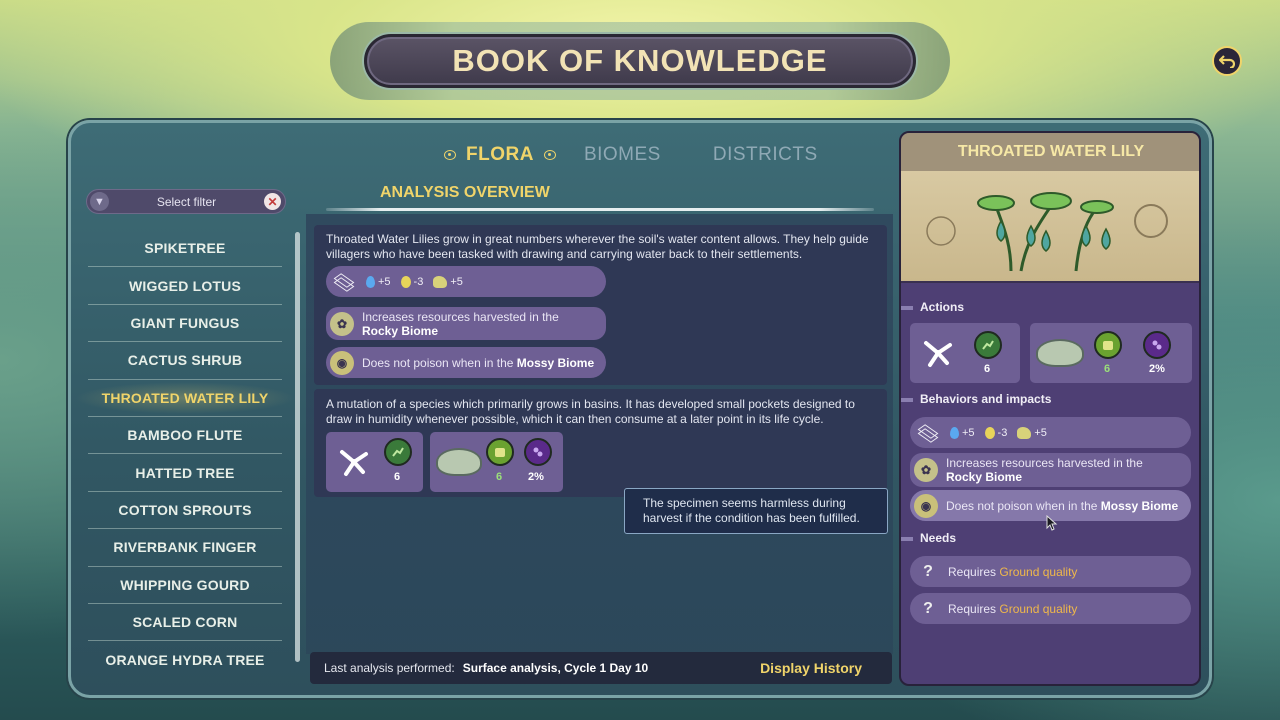 This screenshot has height=720, width=1280. I want to click on clear-filter-icon: ✕, so click(272, 201).